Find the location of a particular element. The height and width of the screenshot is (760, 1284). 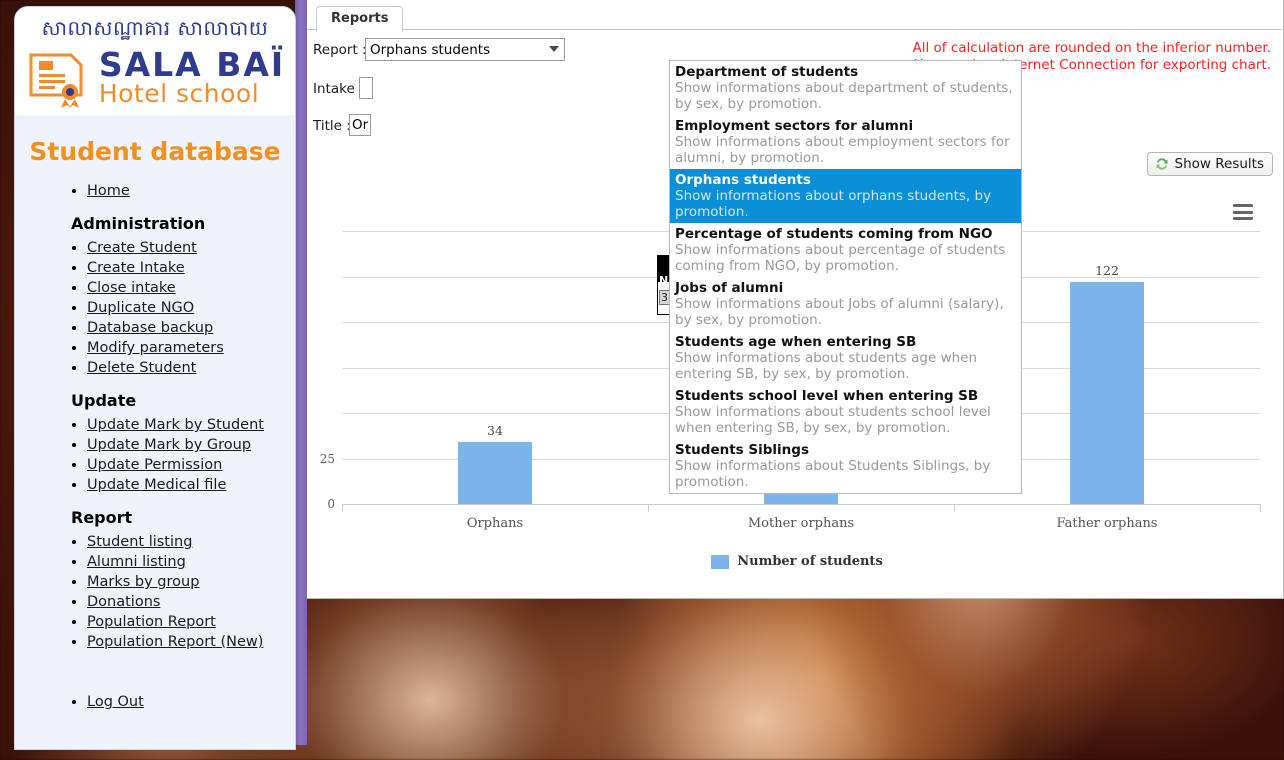

mini-widget-letter: N is located at coordinates (664, 280).